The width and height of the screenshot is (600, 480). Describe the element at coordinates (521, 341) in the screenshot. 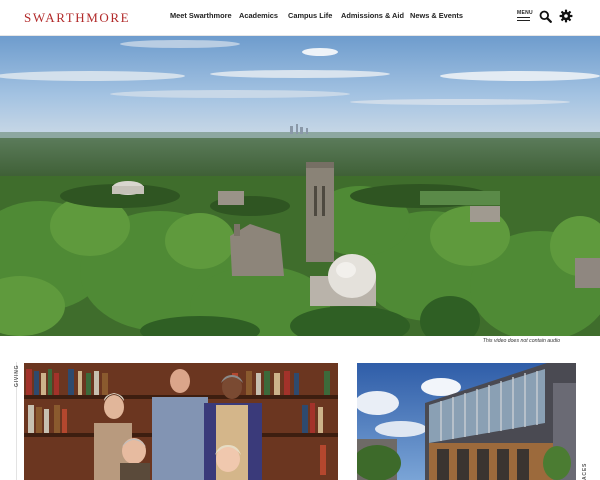

I see `video-audio-note: This video does not contain audio` at that location.